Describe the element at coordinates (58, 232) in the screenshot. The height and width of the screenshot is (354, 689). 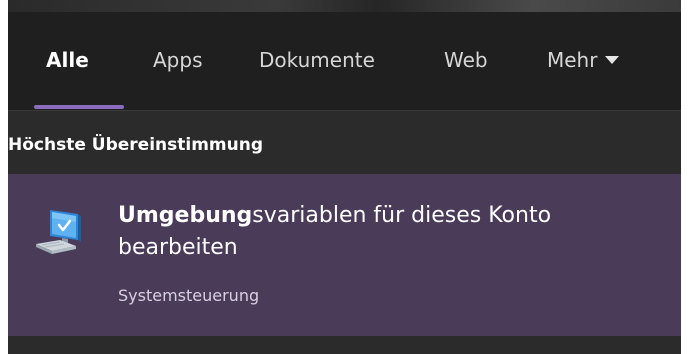
I see `control-panel-monitor-icon` at that location.